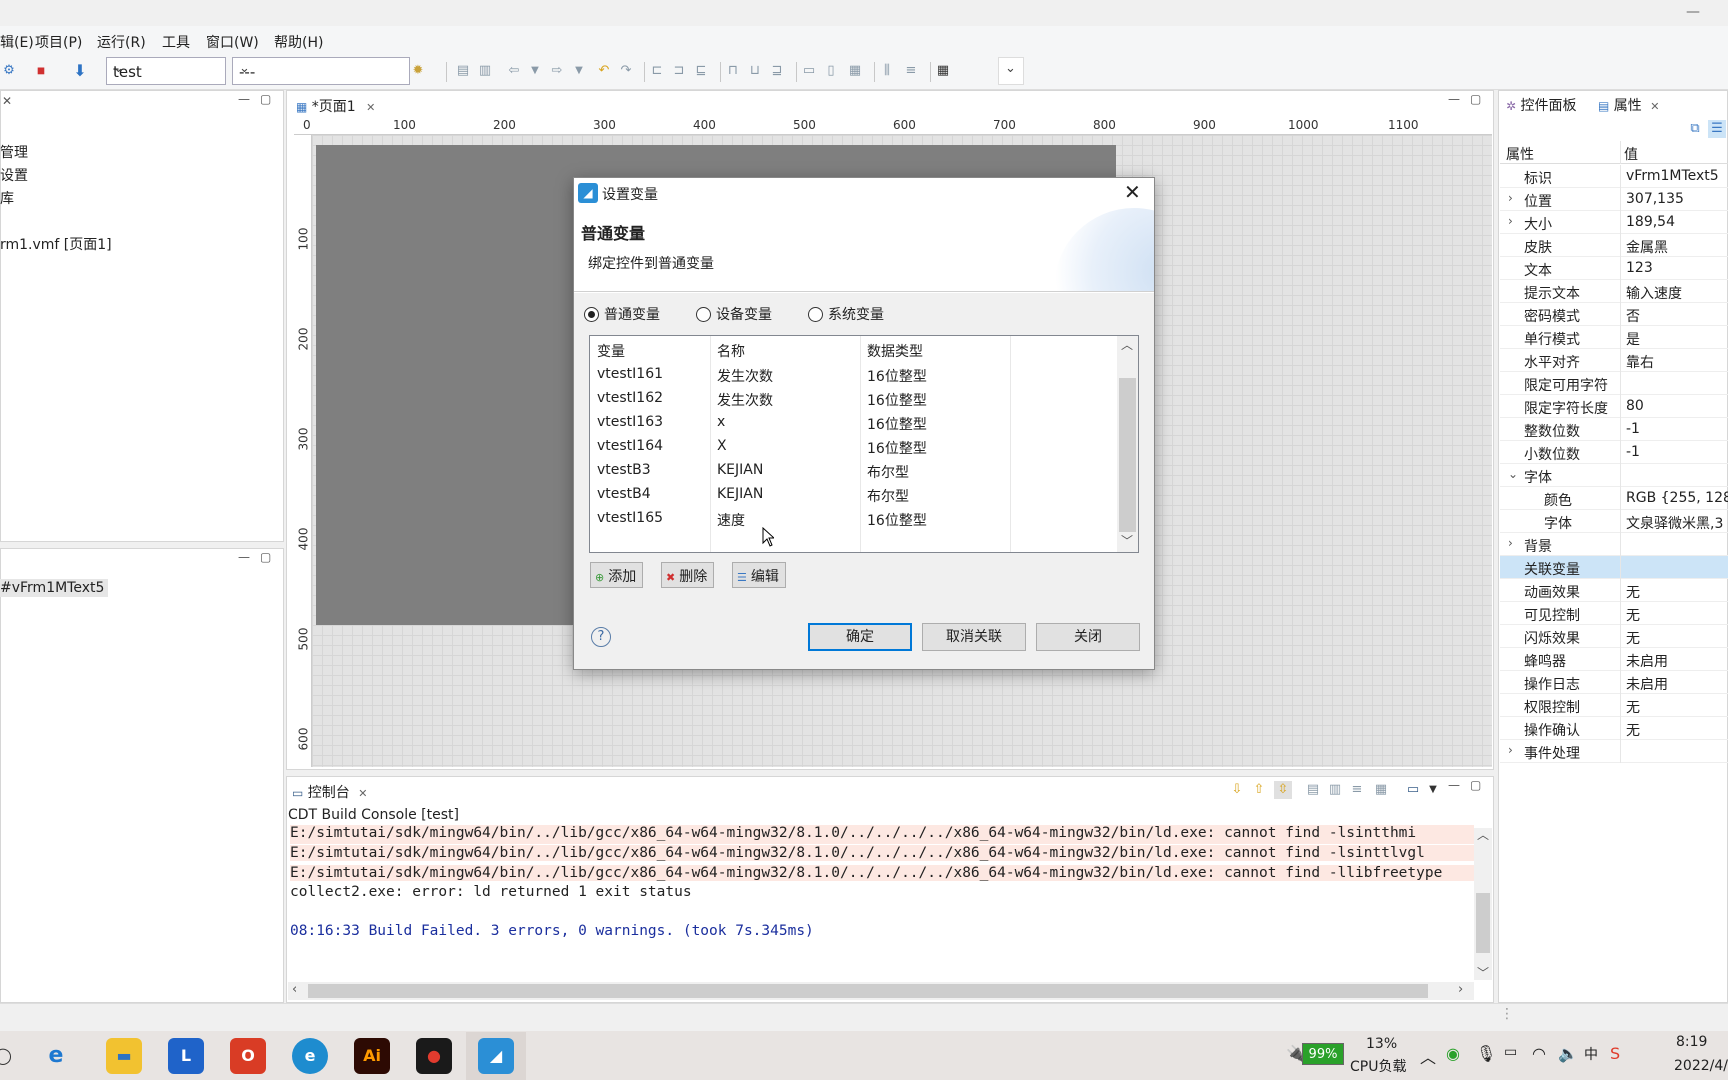  Describe the element at coordinates (1717, 129) in the screenshot. I see `categories-icon: ☰` at that location.